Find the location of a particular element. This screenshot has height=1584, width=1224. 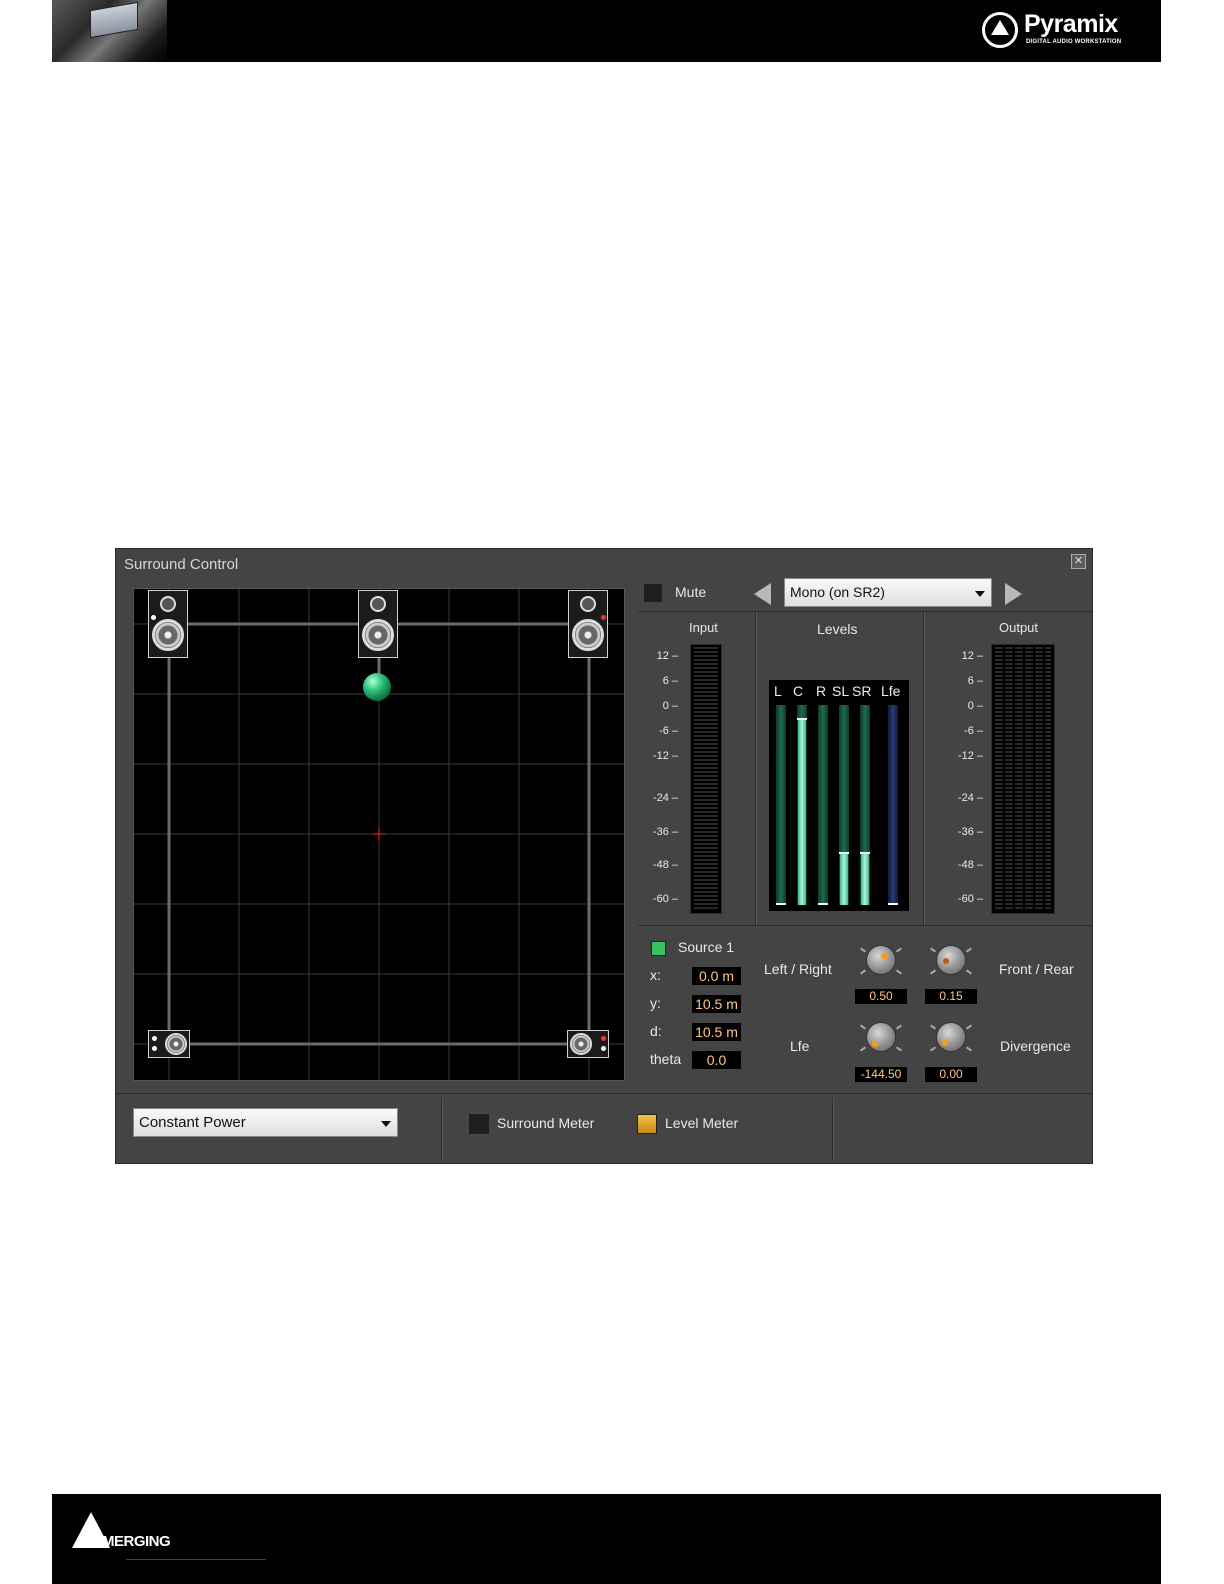

level-meter-label: Level Meter is located at coordinates (702, 1123).